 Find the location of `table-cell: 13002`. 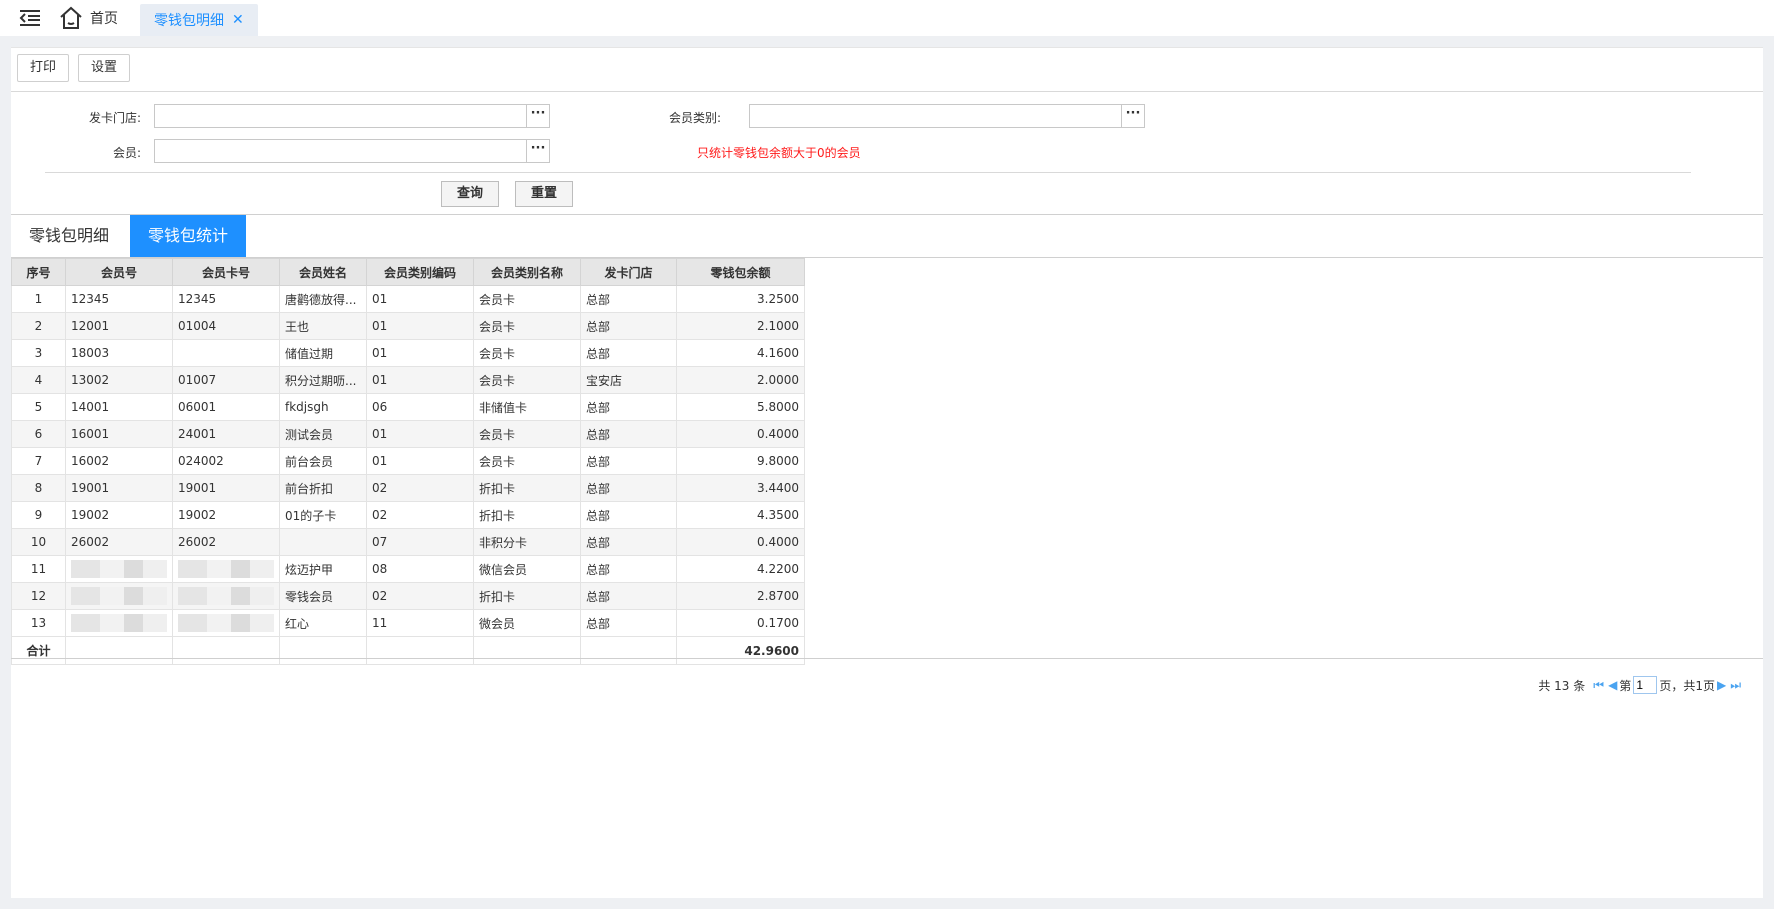

table-cell: 13002 is located at coordinates (119, 380).